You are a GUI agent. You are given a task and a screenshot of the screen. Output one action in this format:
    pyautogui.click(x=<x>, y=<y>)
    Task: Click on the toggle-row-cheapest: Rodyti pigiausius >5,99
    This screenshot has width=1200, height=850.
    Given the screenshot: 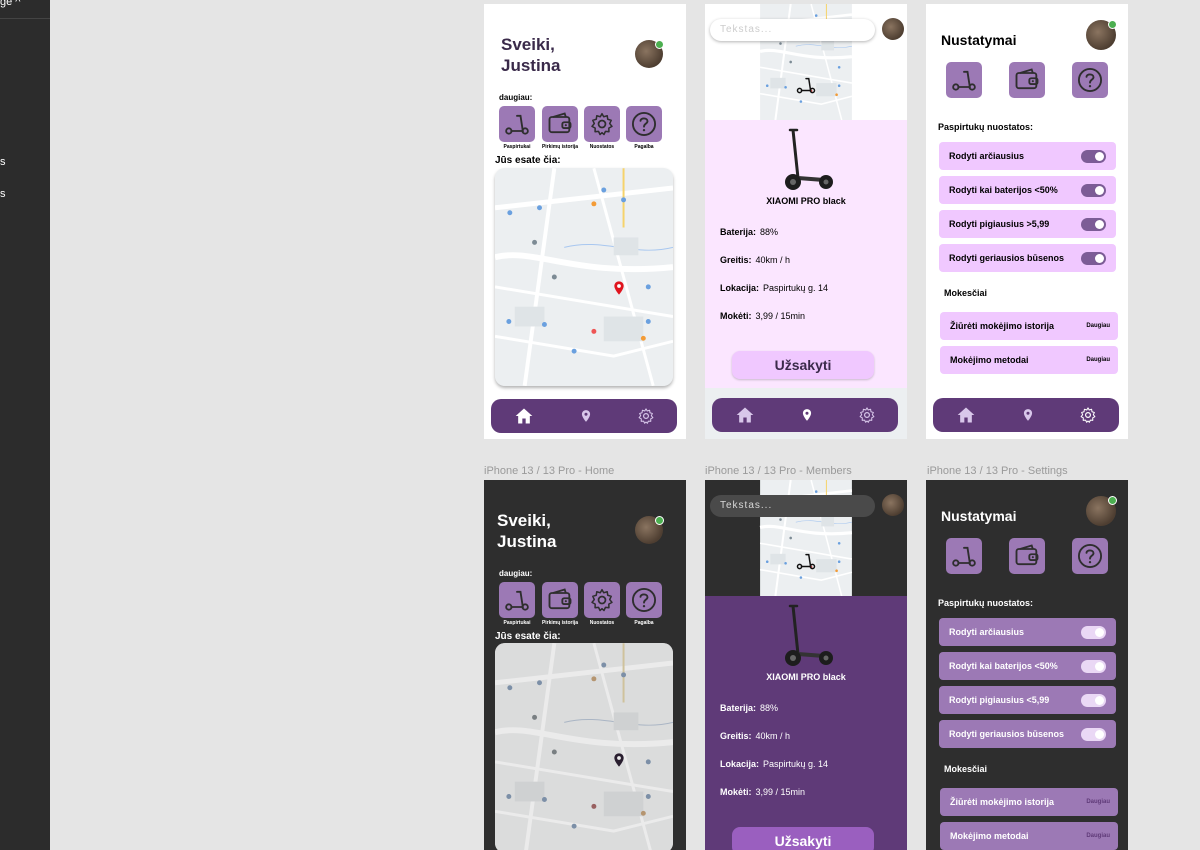 What is the action you would take?
    pyautogui.click(x=1027, y=224)
    